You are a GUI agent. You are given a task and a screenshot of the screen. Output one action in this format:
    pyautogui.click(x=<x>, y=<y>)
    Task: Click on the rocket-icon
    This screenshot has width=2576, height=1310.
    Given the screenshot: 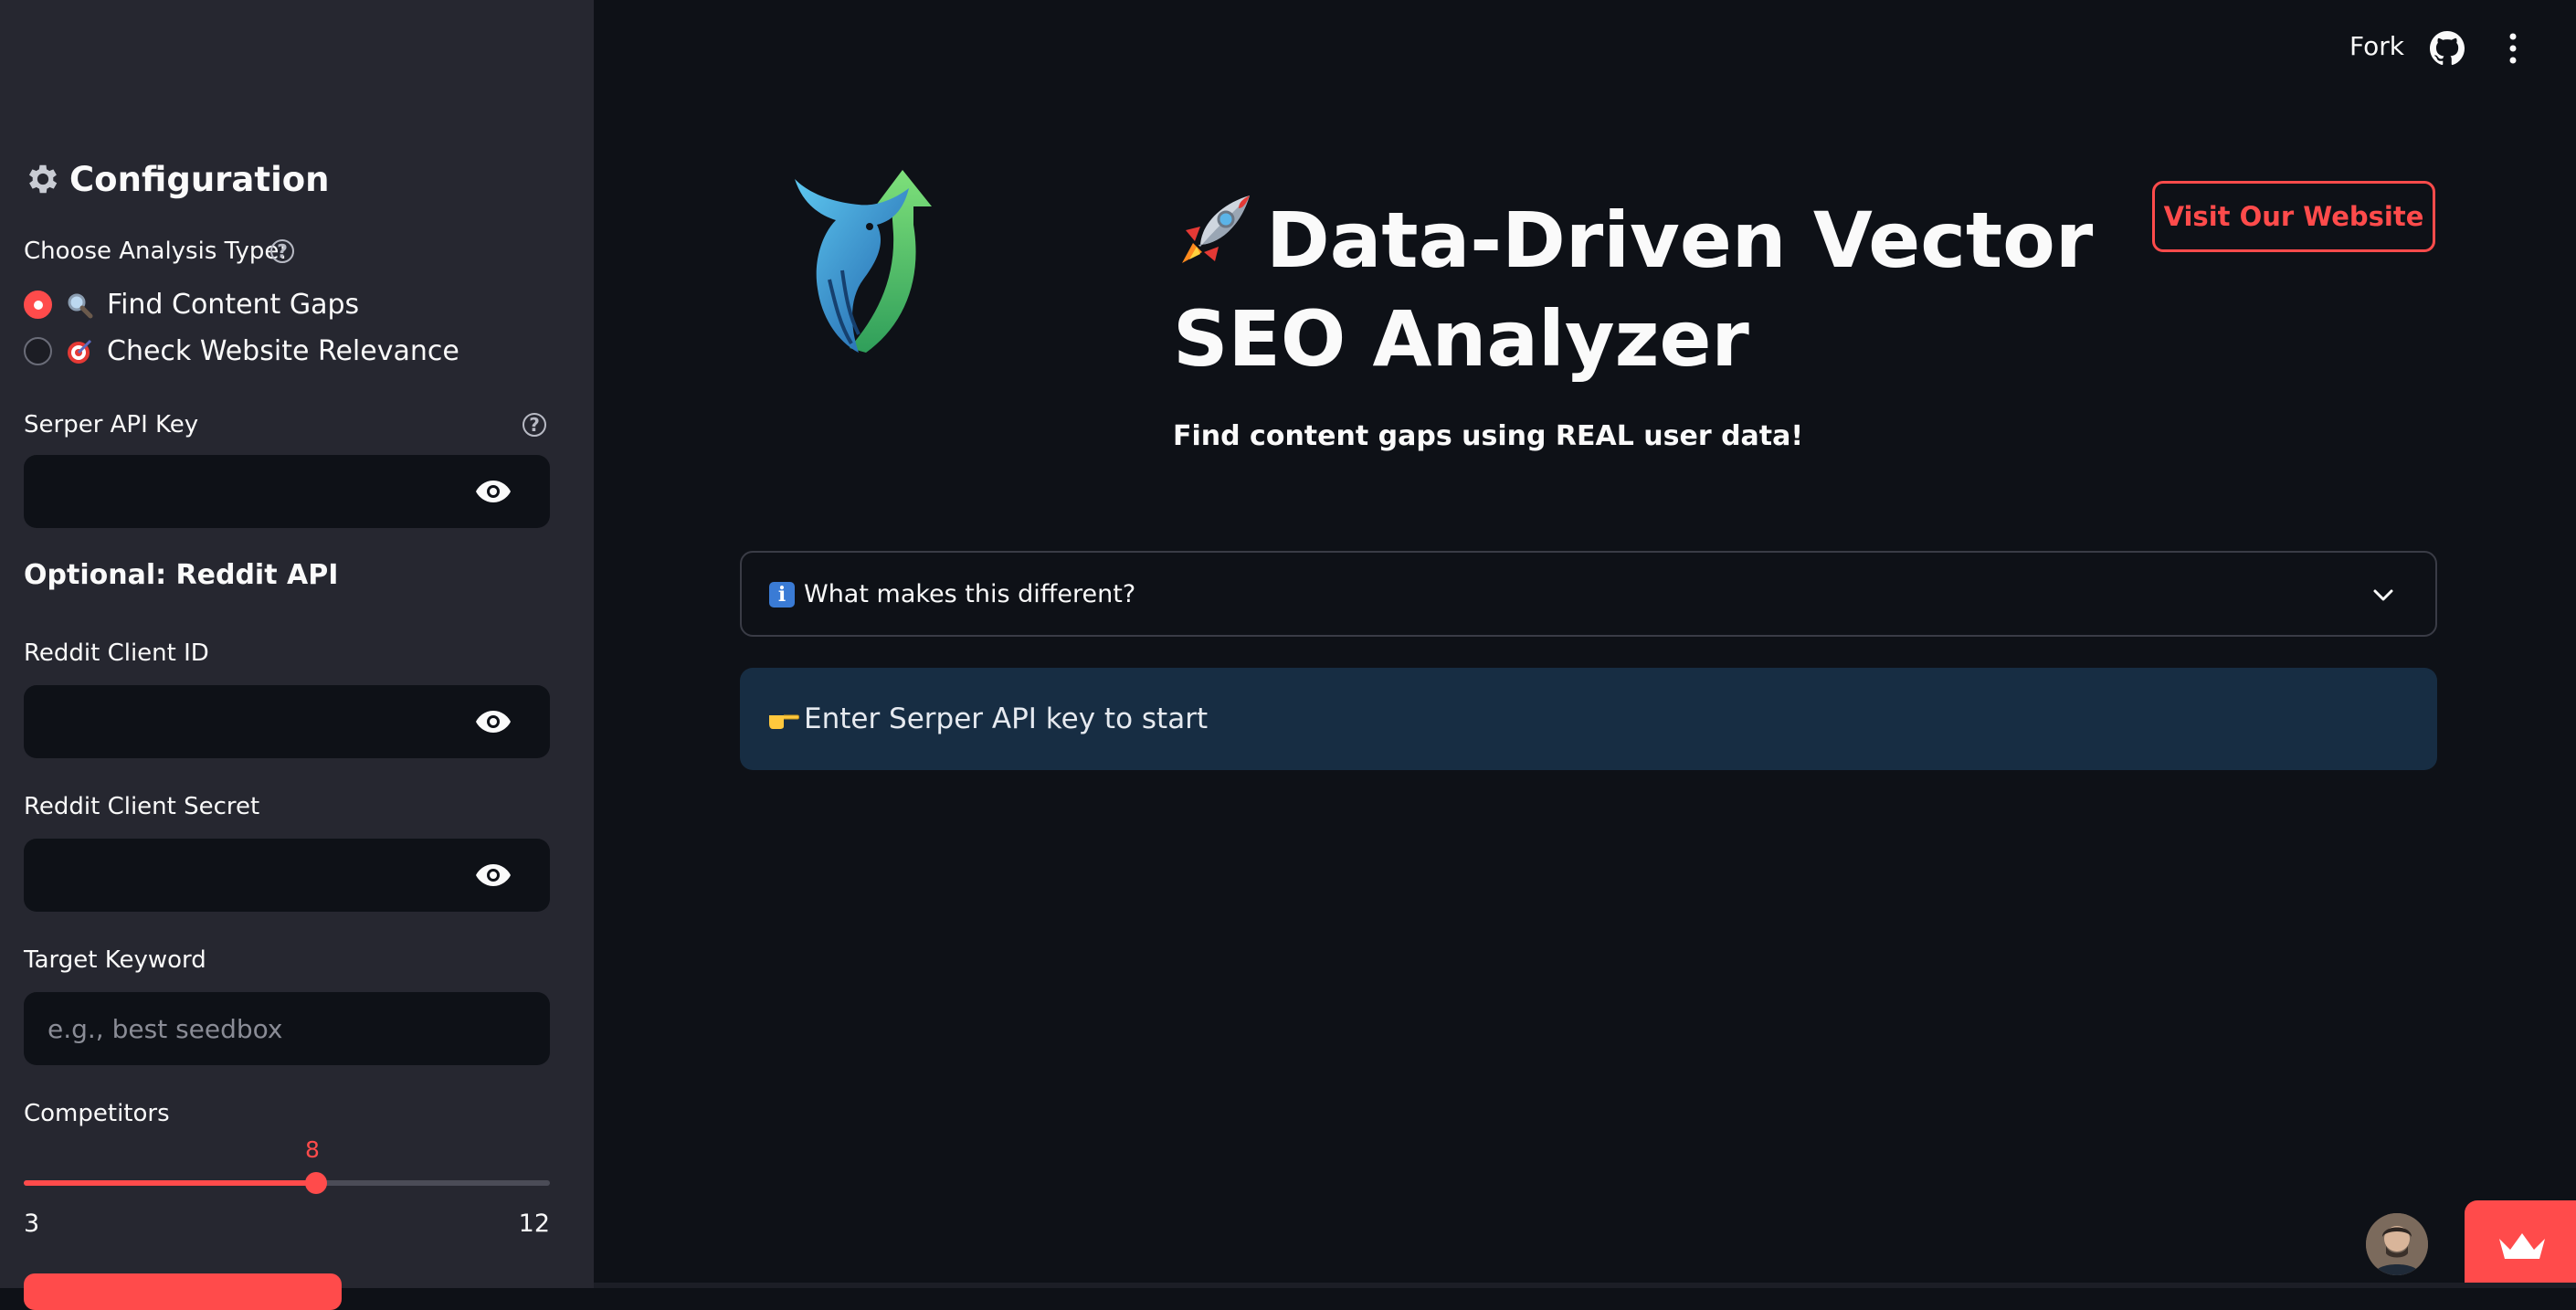 What is the action you would take?
    pyautogui.click(x=1216, y=229)
    